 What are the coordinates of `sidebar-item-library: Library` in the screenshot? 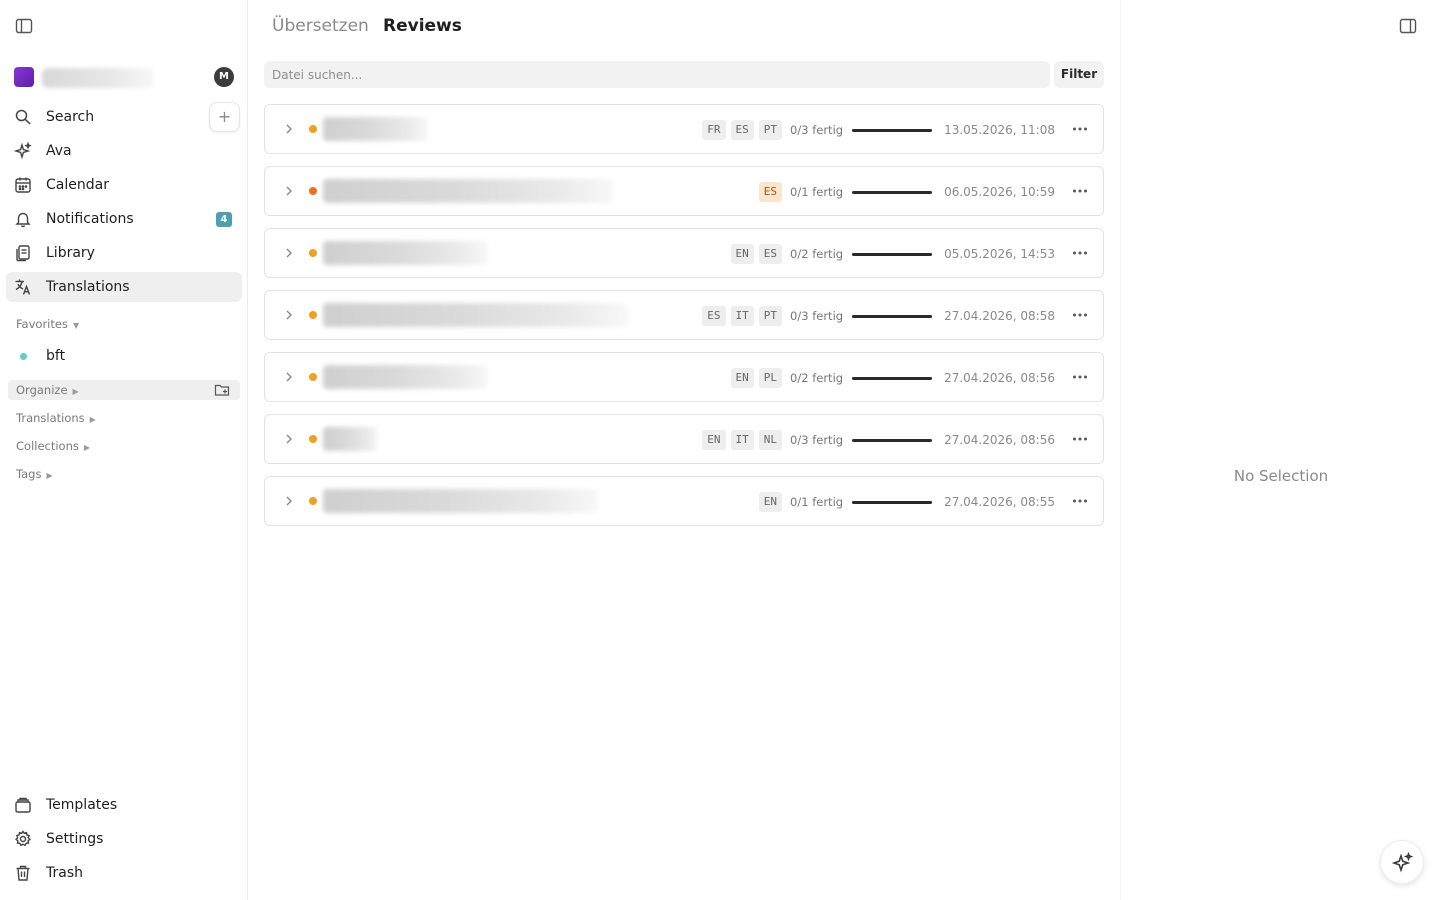 It's located at (124, 253).